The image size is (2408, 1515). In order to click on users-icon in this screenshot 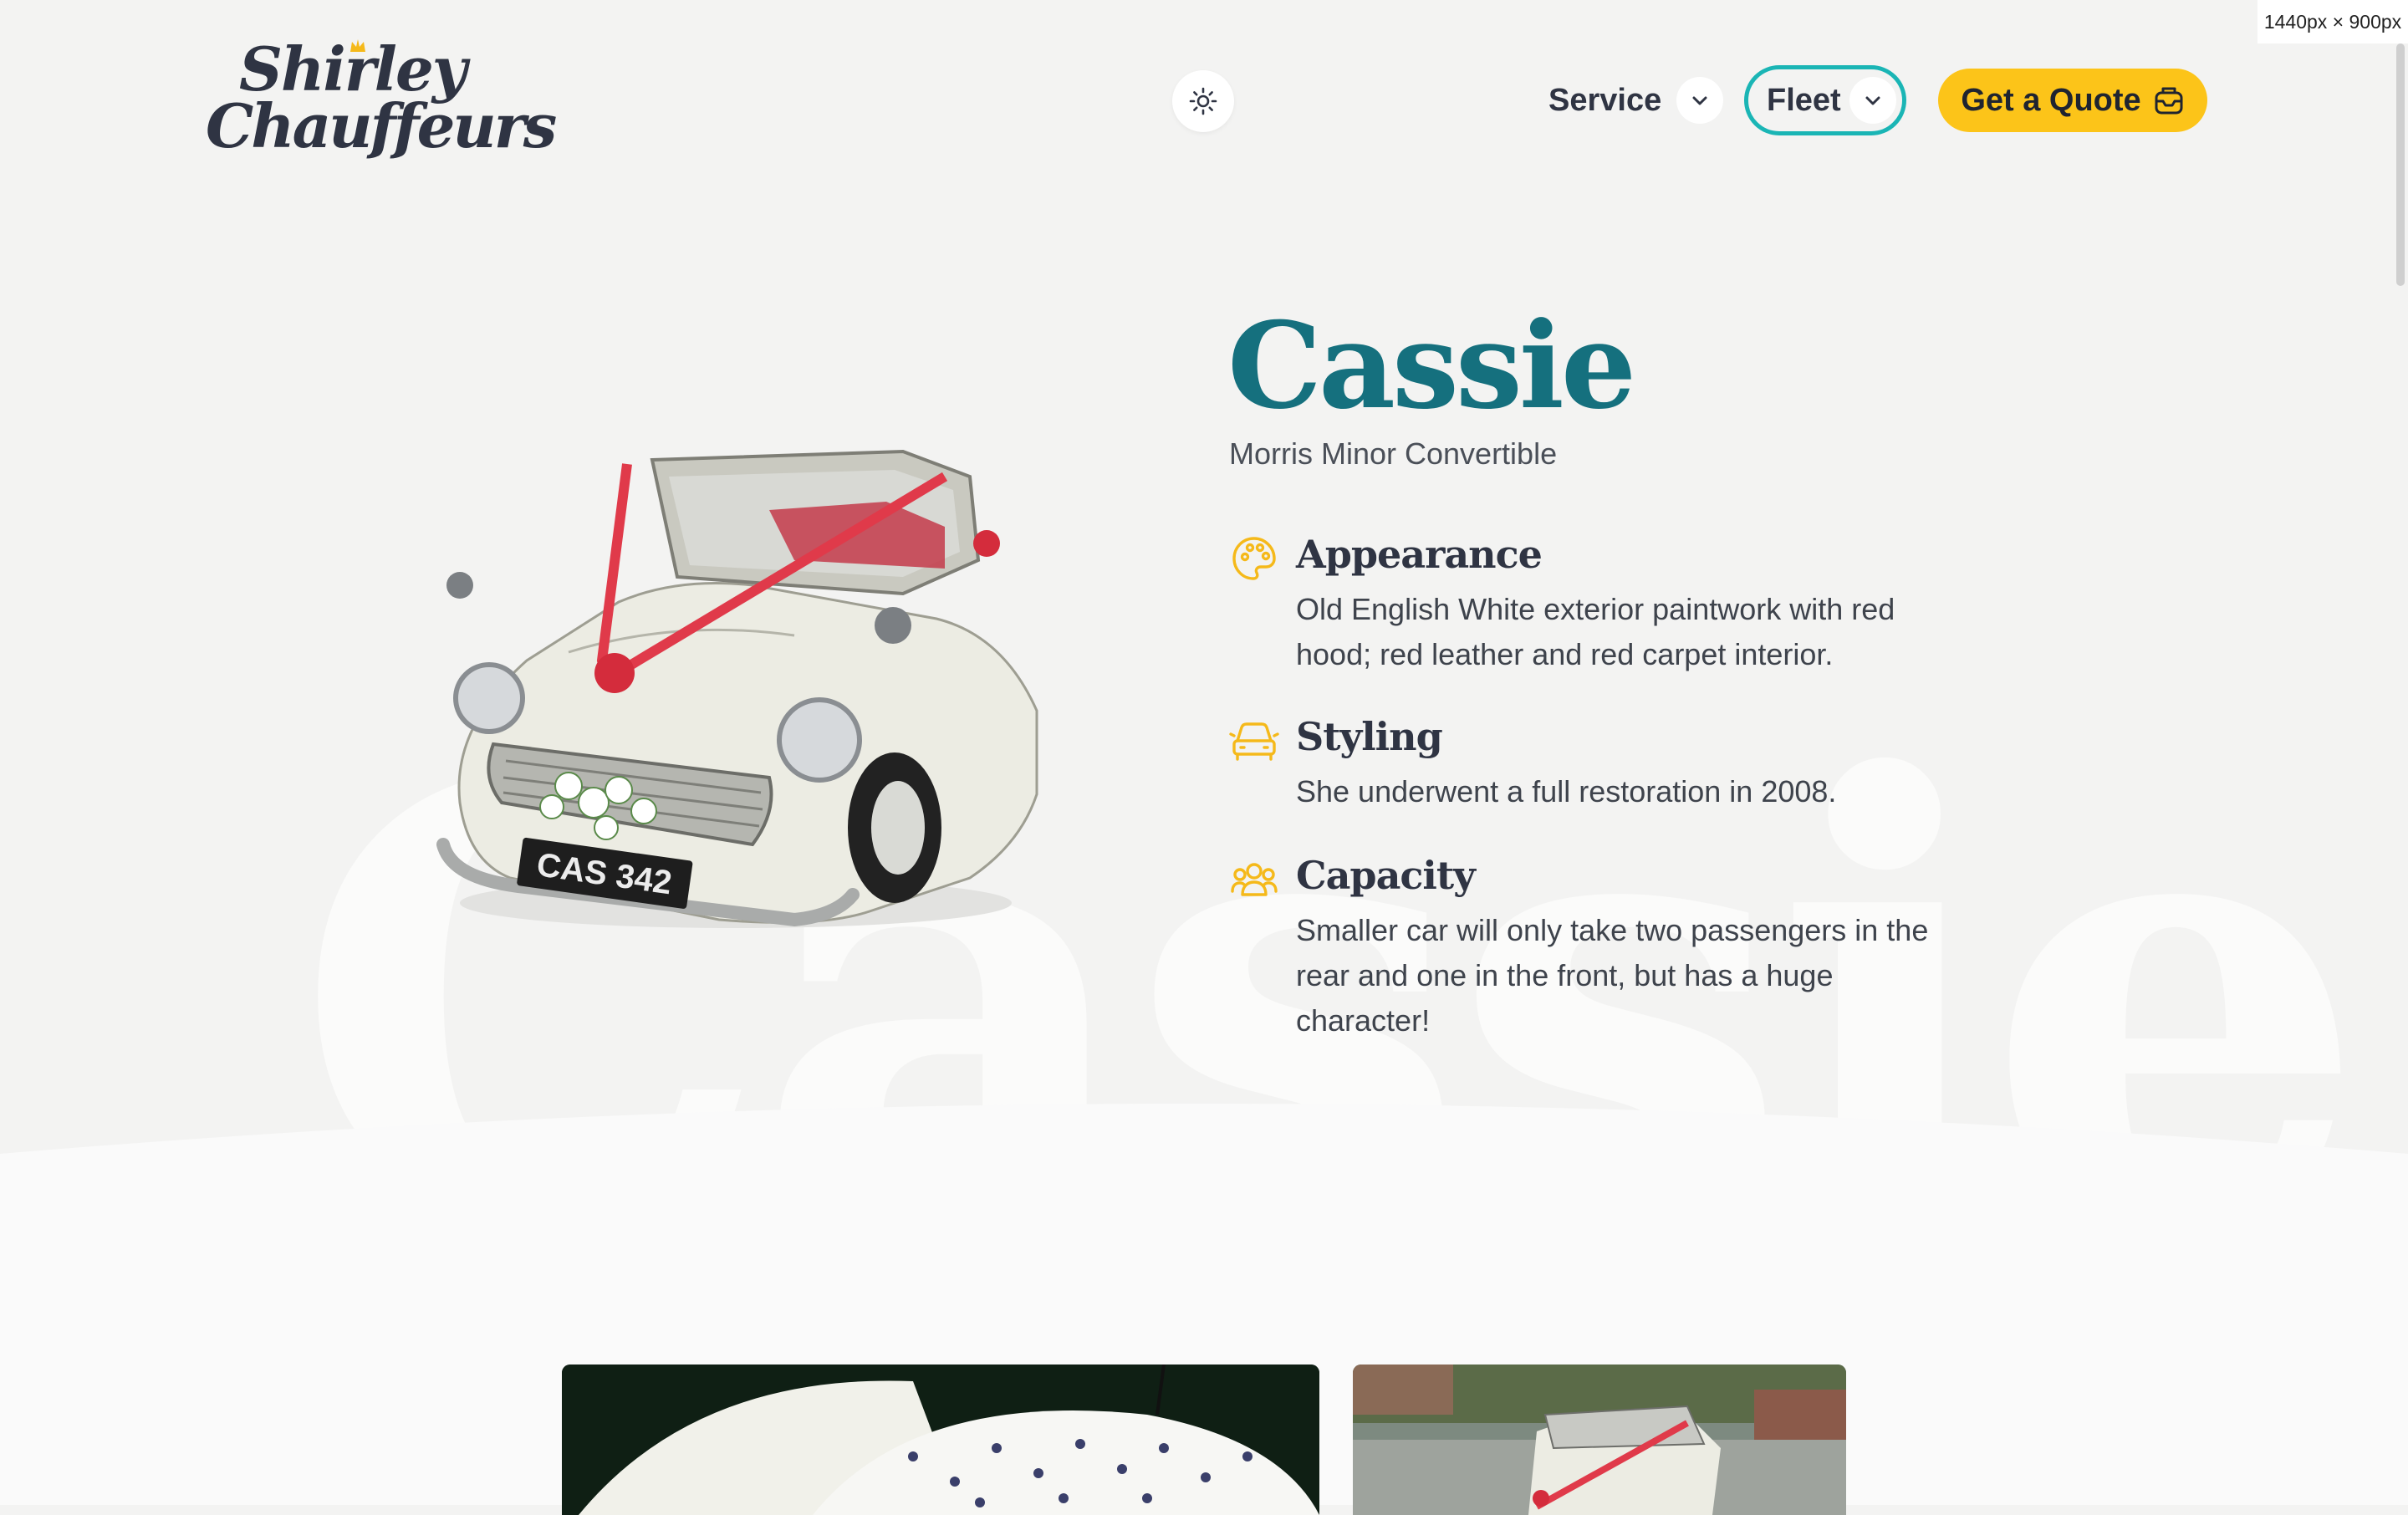, I will do `click(1255, 879)`.